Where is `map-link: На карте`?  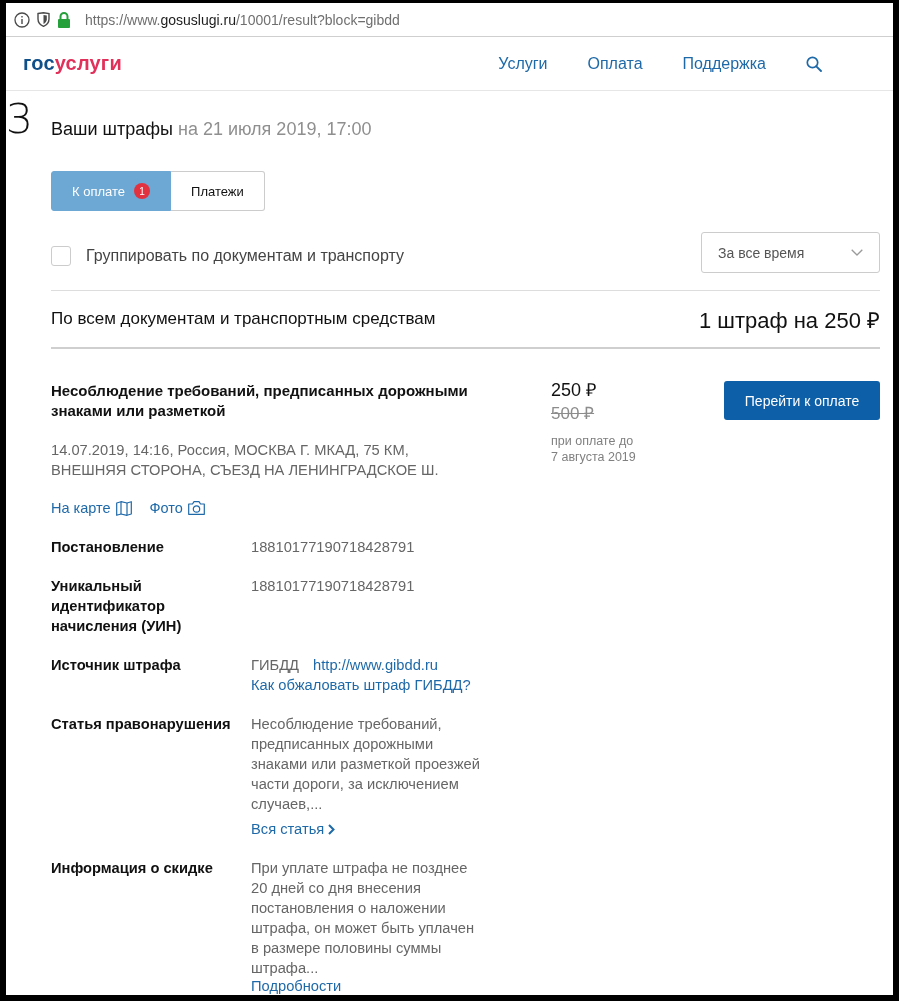
map-link: На карте is located at coordinates (91, 508).